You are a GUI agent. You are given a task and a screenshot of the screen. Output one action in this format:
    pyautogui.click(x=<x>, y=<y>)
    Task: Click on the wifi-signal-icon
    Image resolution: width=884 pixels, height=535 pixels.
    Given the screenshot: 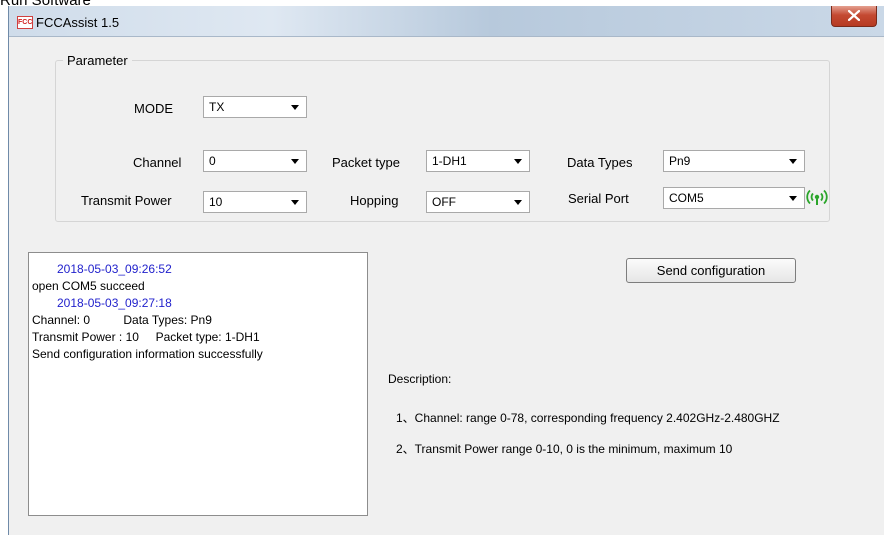 What is the action you would take?
    pyautogui.click(x=817, y=197)
    